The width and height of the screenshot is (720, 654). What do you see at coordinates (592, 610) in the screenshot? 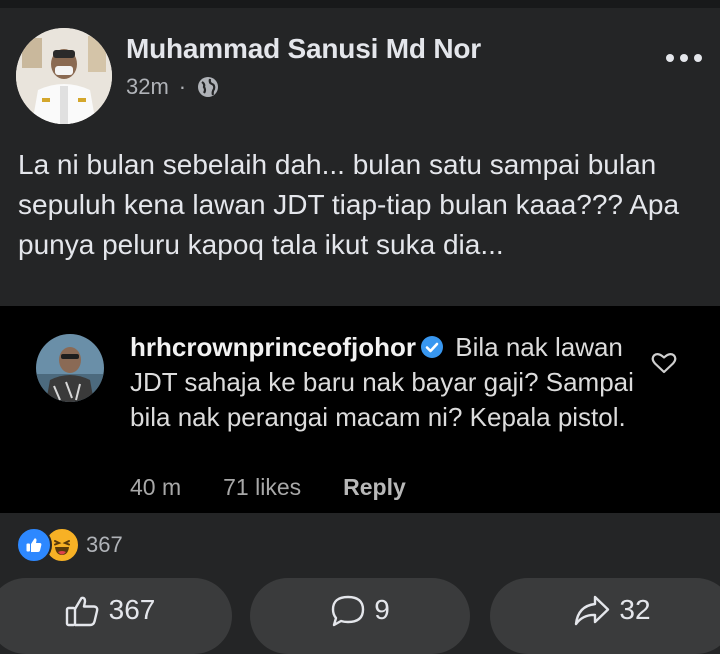
I see `share-icon` at bounding box center [592, 610].